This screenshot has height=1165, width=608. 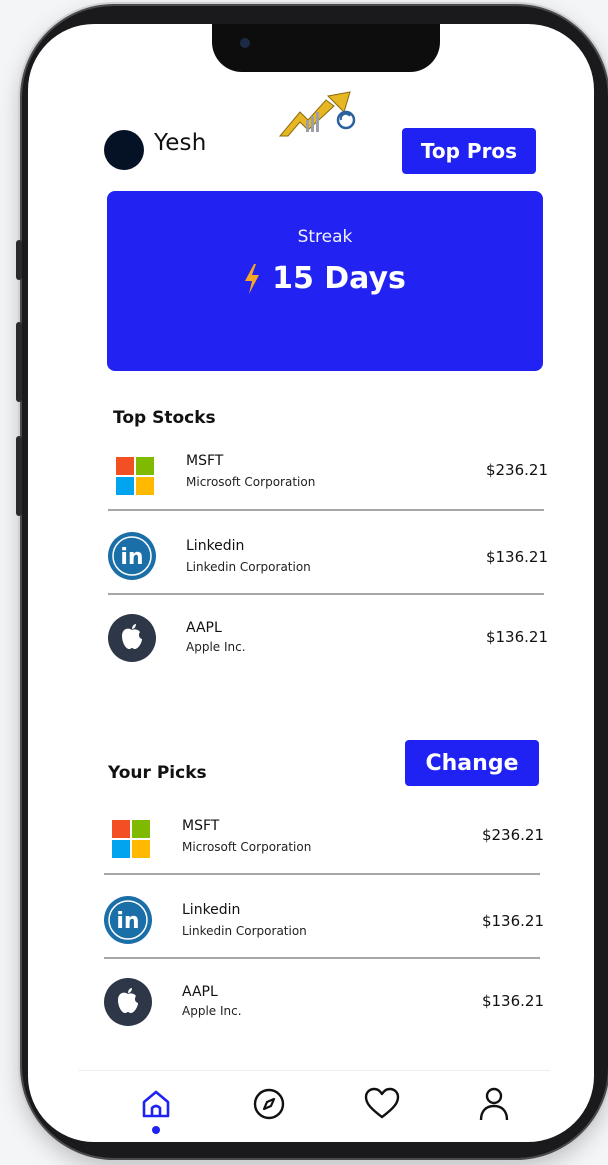 What do you see at coordinates (324, 938) in the screenshot?
I see `pick-row-linkedin: in Linkedin Linkedin Corporation $136.21` at bounding box center [324, 938].